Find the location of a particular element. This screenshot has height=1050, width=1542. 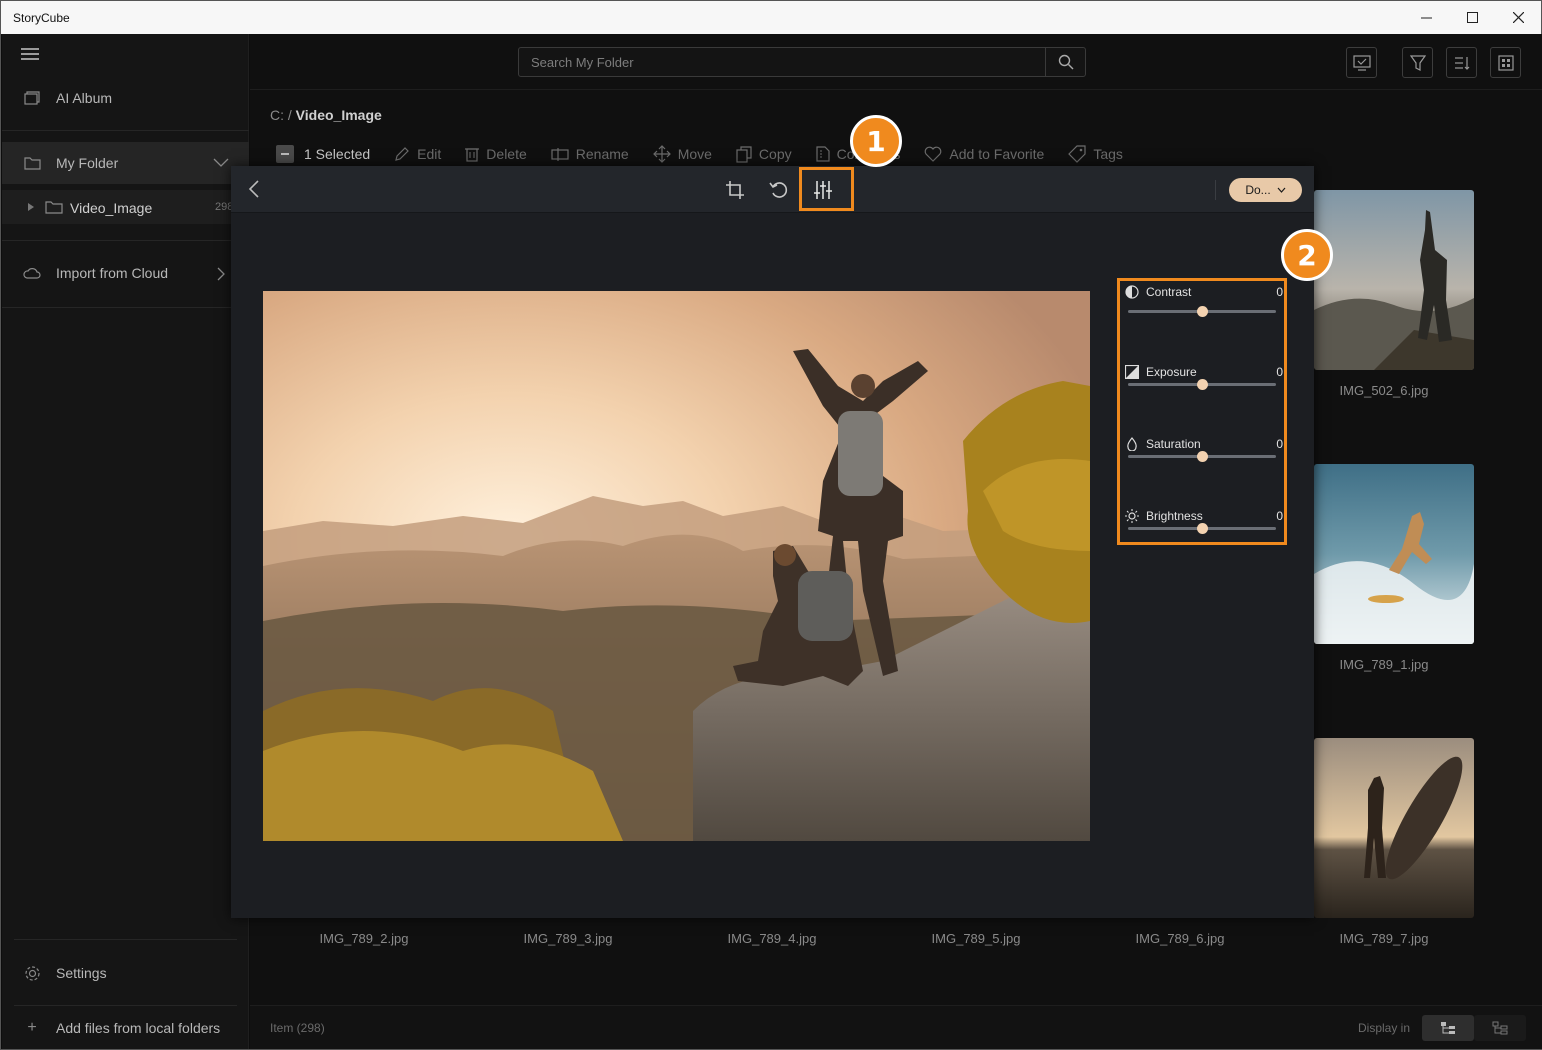

highlight-adjust-panel is located at coordinates (1202, 411).